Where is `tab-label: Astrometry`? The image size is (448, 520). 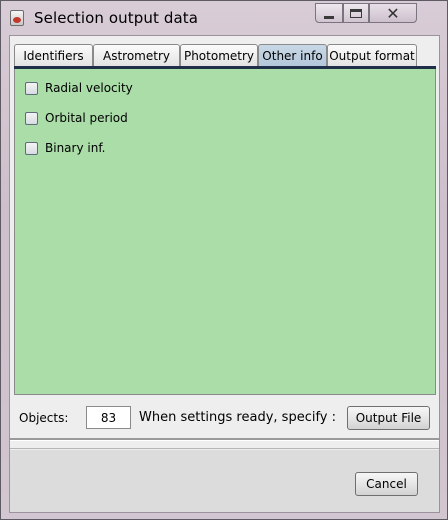
tab-label: Astrometry is located at coordinates (136, 55).